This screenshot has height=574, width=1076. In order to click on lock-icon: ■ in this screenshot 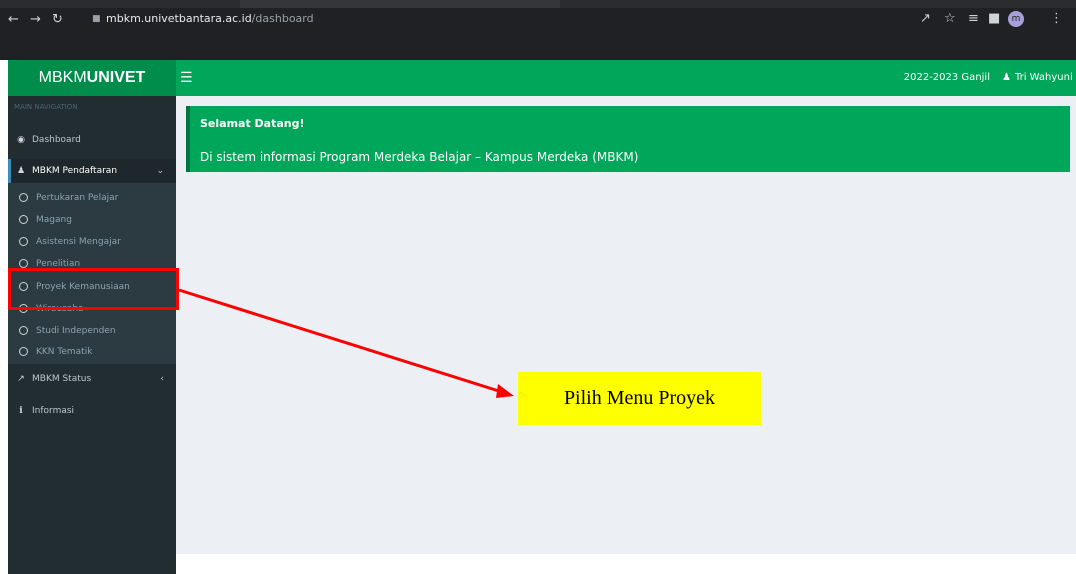, I will do `click(96, 19)`.